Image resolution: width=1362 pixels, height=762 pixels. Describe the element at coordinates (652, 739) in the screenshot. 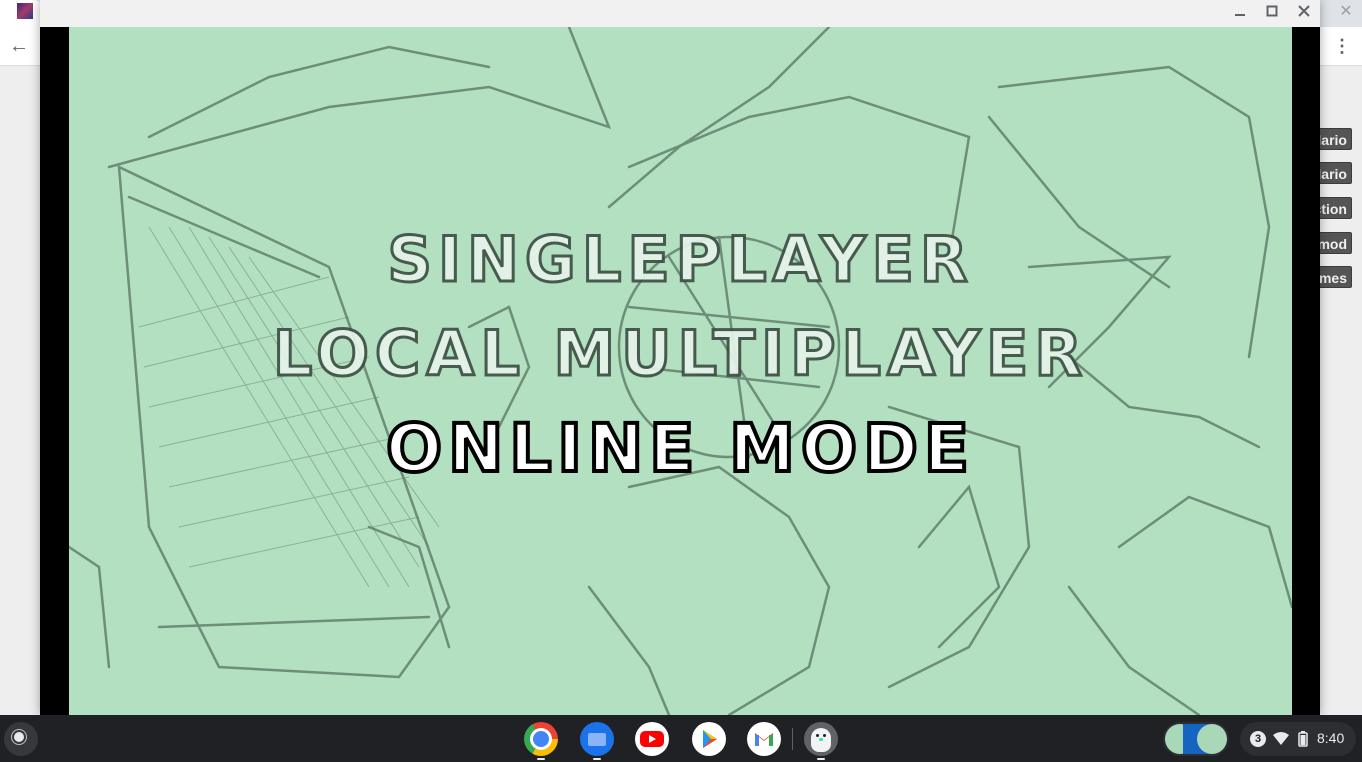

I see `youtube-icon` at that location.